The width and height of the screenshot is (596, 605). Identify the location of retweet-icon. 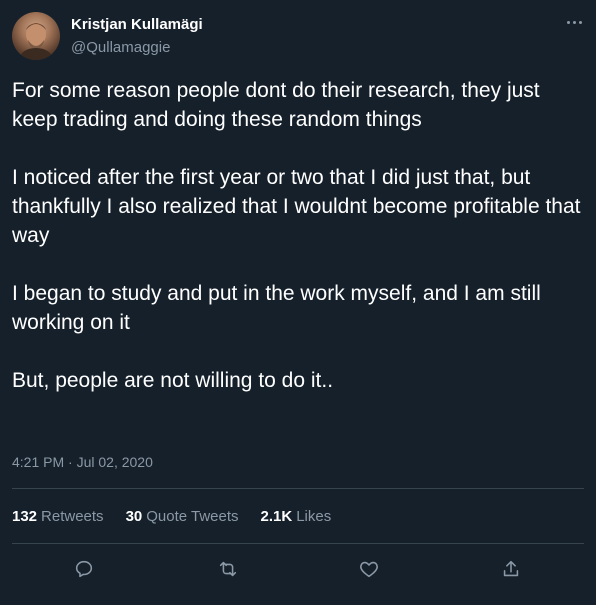
(228, 569).